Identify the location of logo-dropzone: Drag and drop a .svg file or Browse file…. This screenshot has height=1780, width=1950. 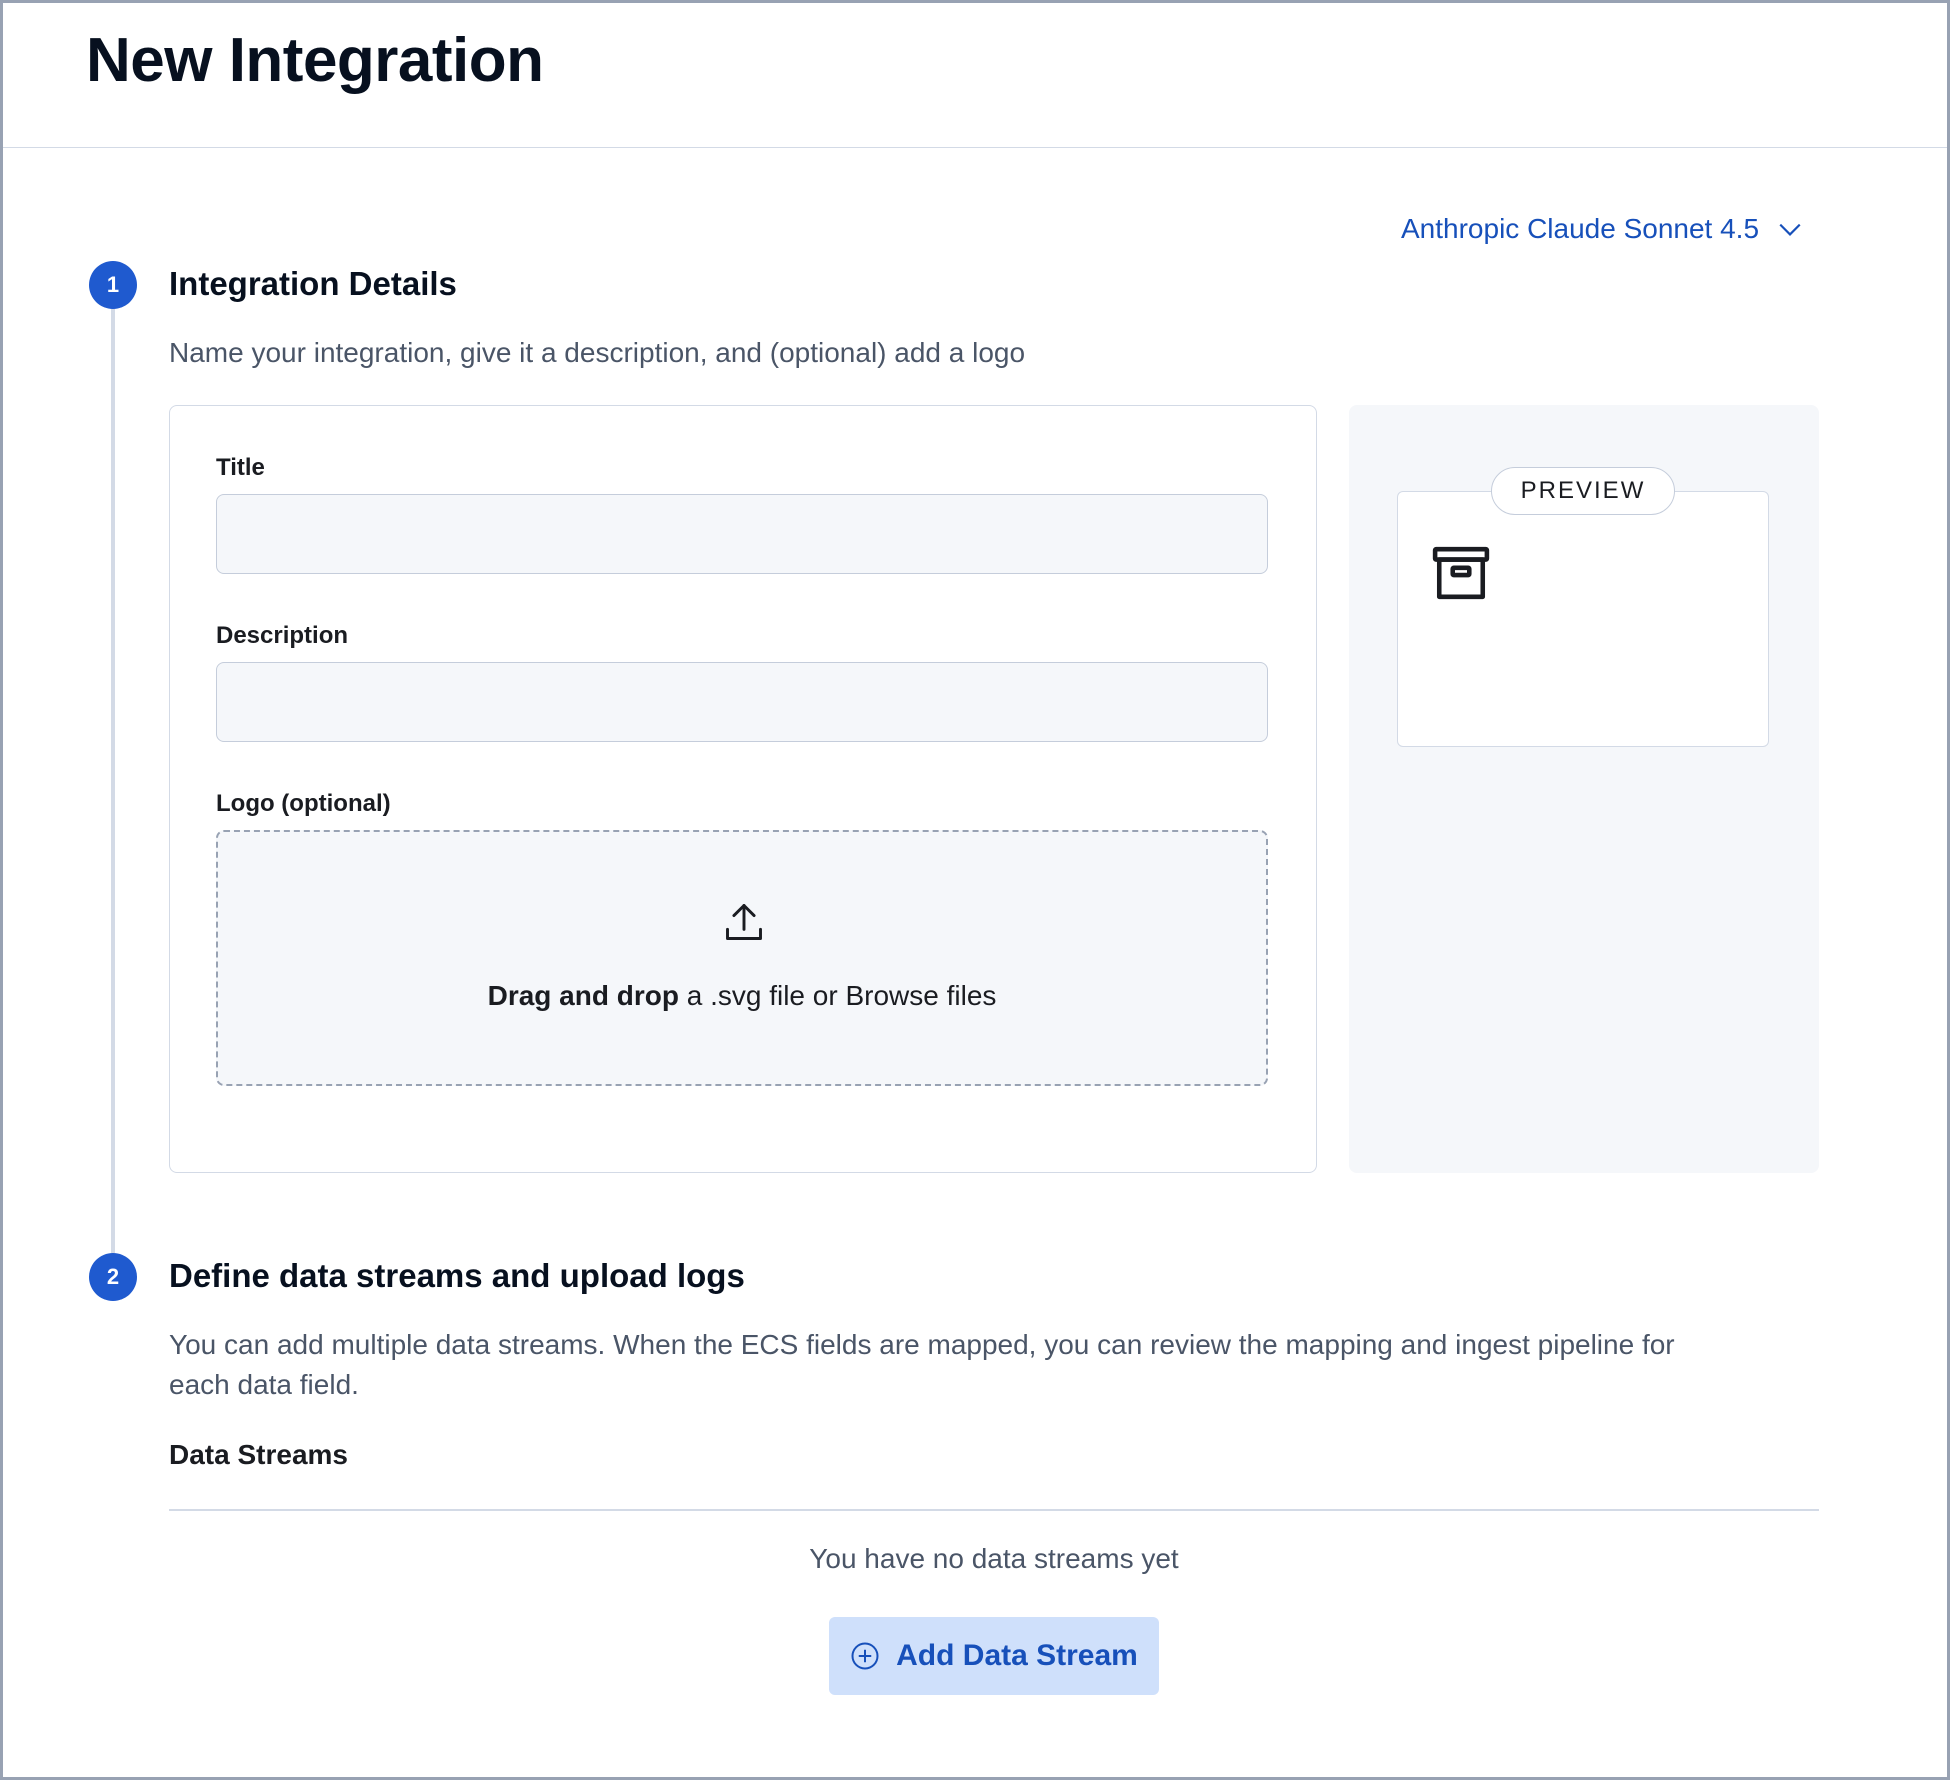
(742, 958).